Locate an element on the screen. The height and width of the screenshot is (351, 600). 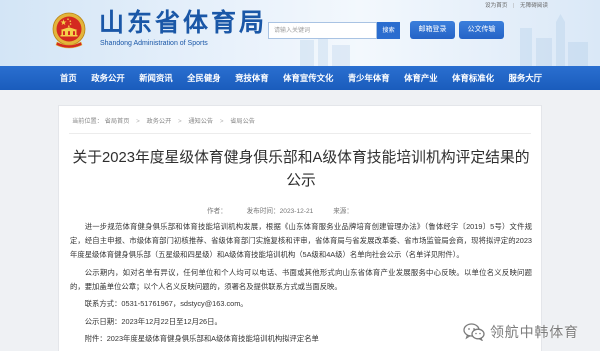
nav-item-sports-culture: 体育宣传文化 is located at coordinates (308, 78).